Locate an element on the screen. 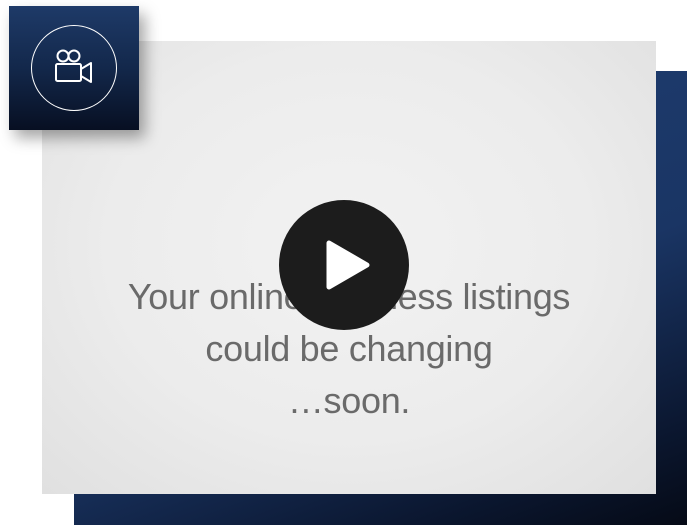 This screenshot has height=525, width=687. caption-line-3: …soon. is located at coordinates (349, 400).